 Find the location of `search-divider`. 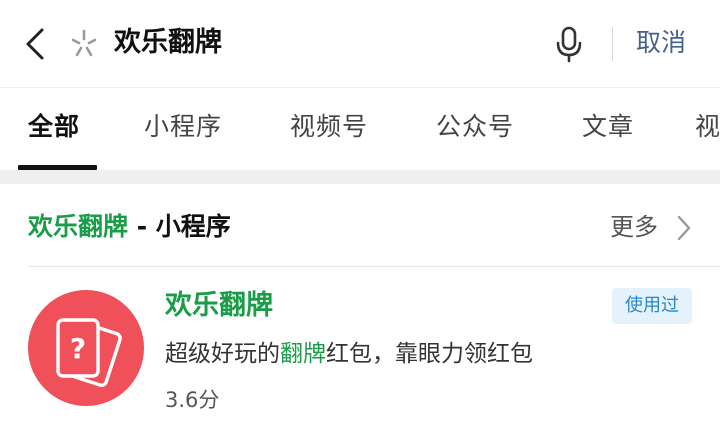

search-divider is located at coordinates (612, 44).